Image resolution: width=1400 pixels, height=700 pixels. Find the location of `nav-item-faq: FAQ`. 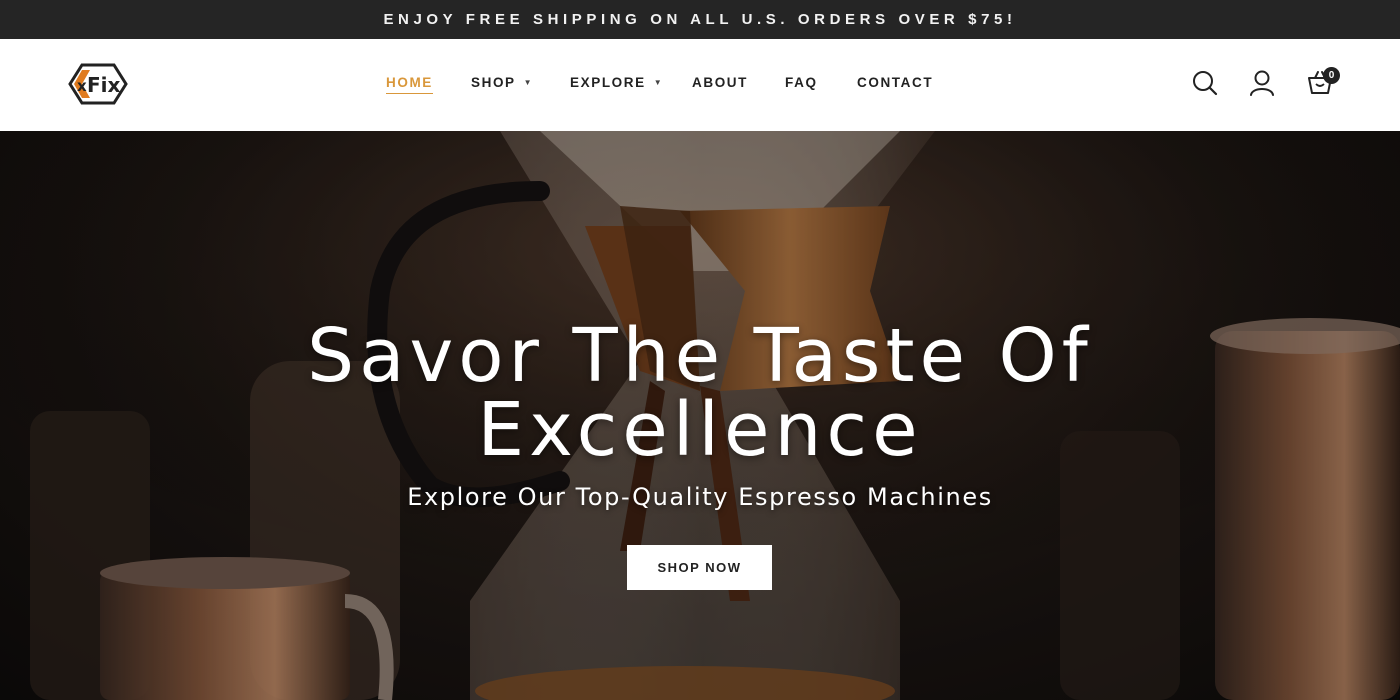

nav-item-faq: FAQ is located at coordinates (801, 82).